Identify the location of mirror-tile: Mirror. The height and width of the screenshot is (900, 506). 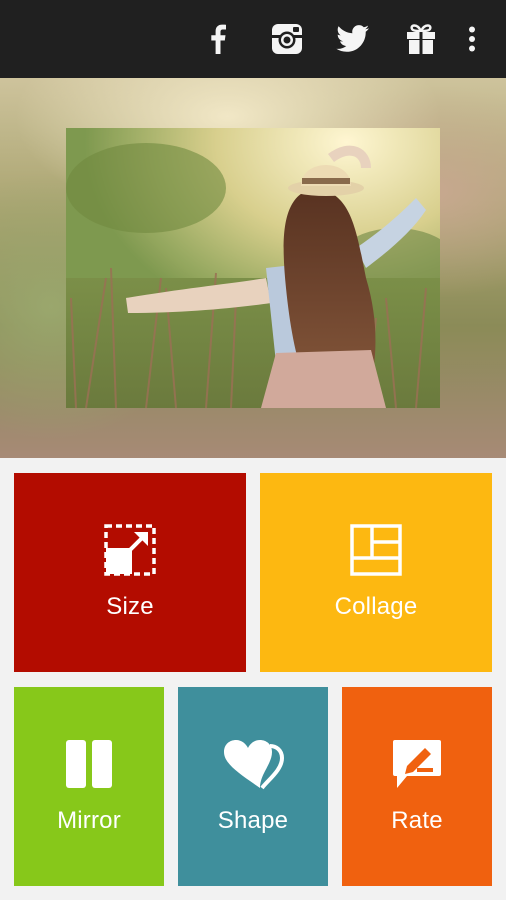
(89, 786).